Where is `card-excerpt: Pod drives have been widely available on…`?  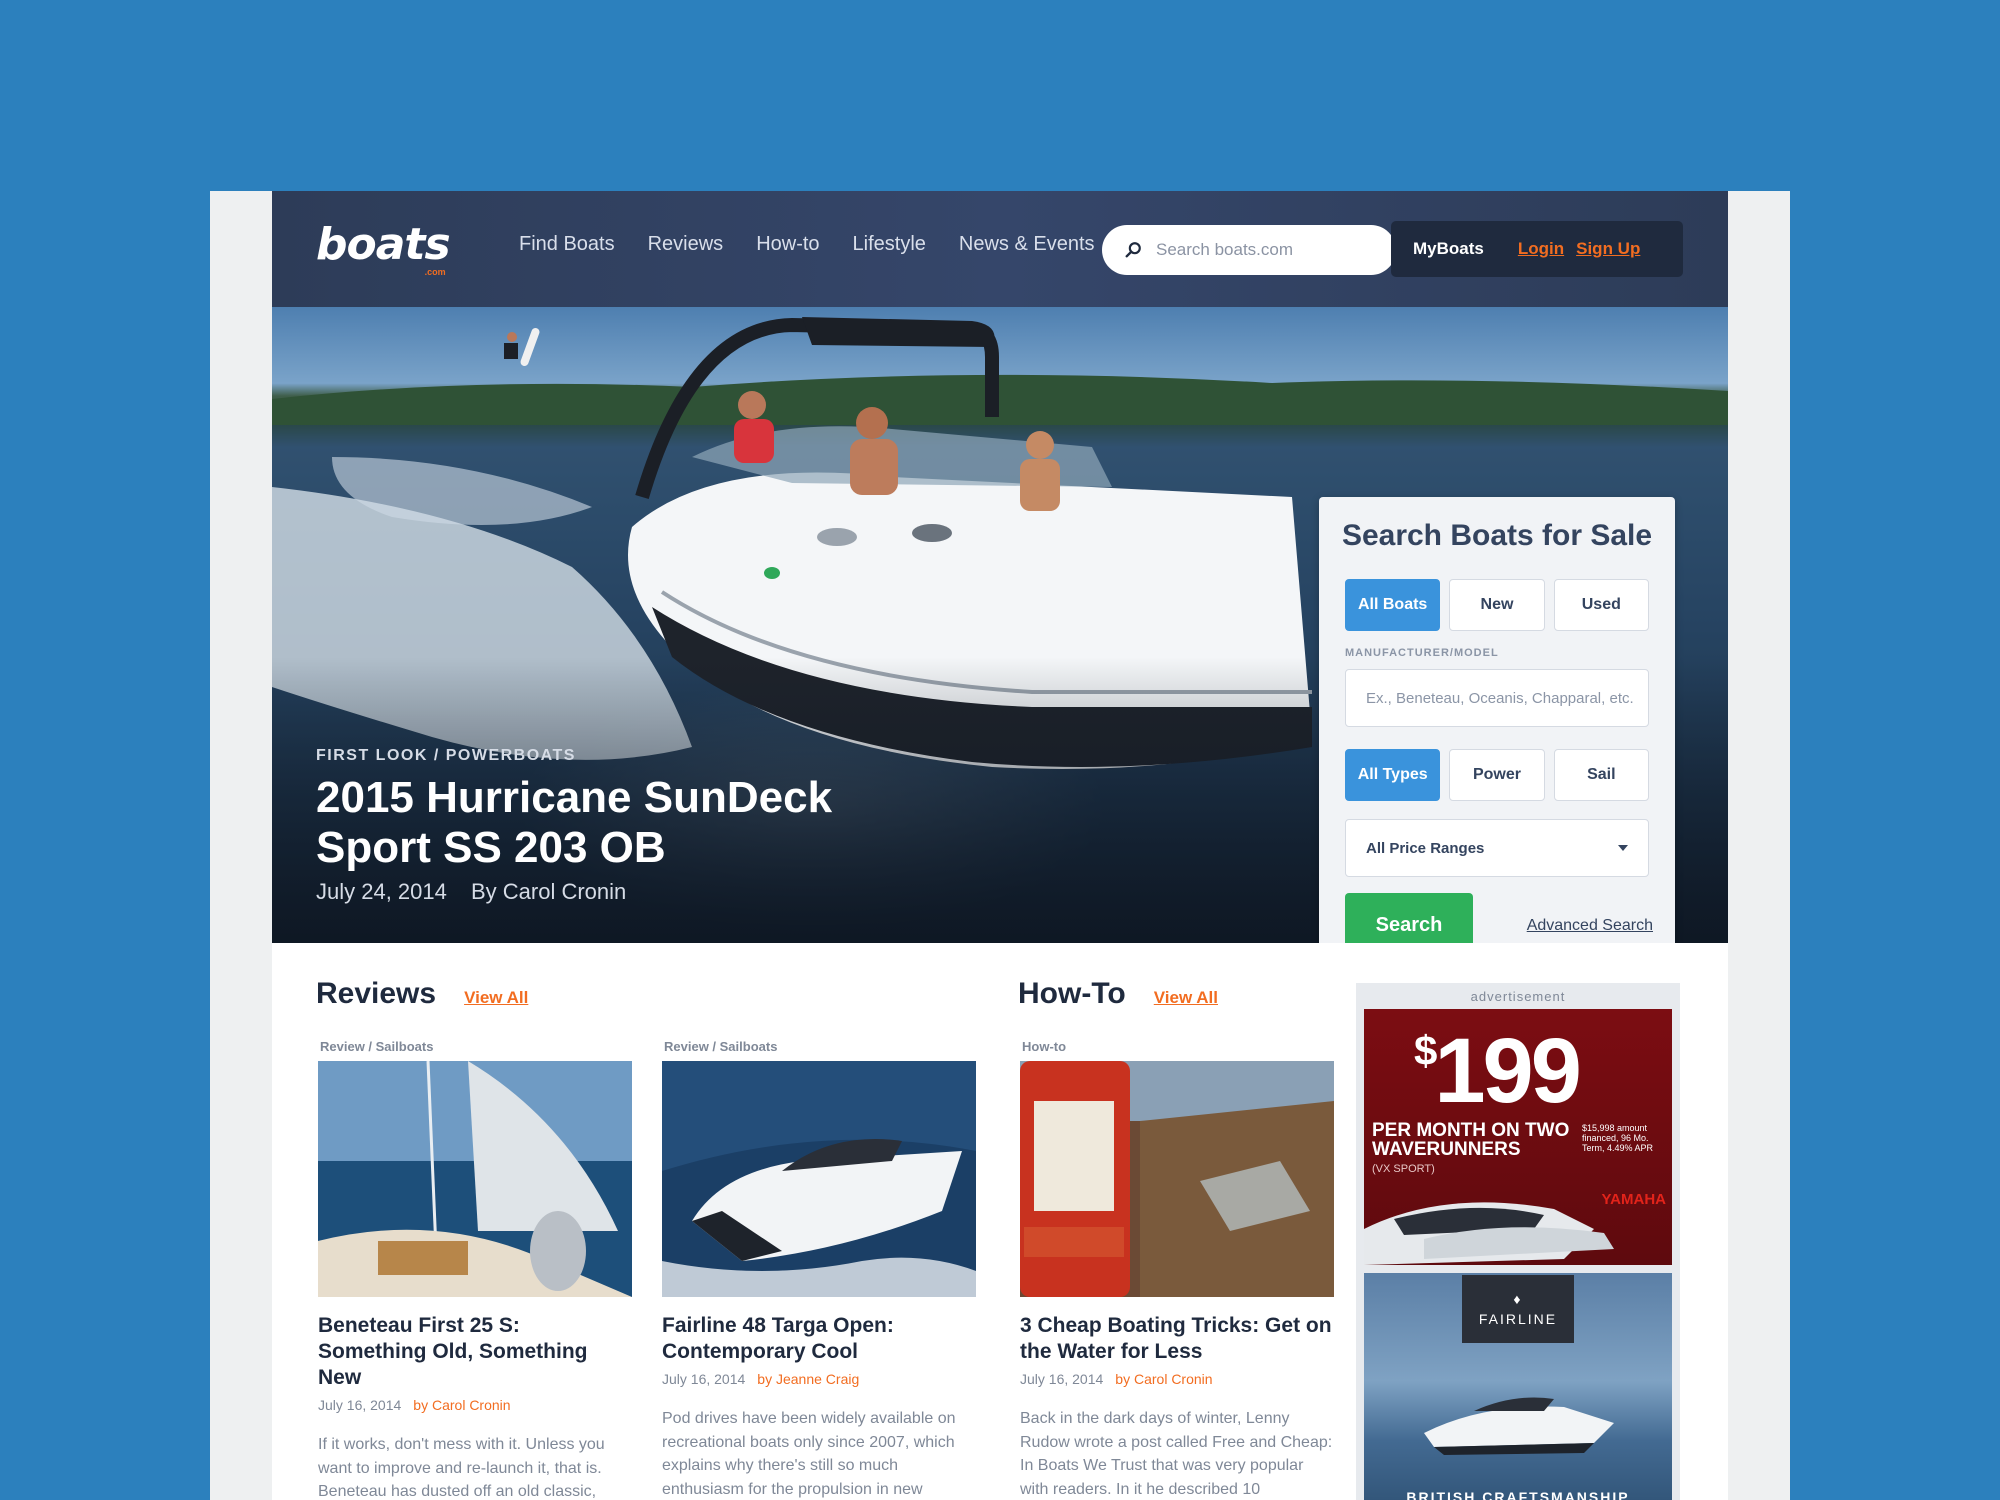 card-excerpt: Pod drives have been widely available on… is located at coordinates (809, 1454).